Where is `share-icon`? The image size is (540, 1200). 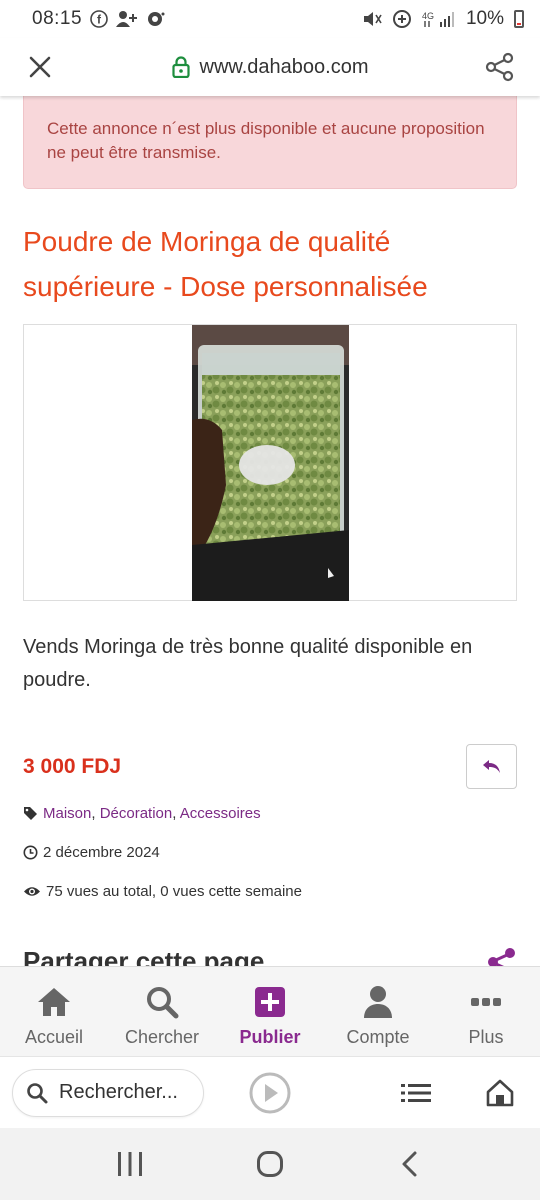
share-icon is located at coordinates (499, 67).